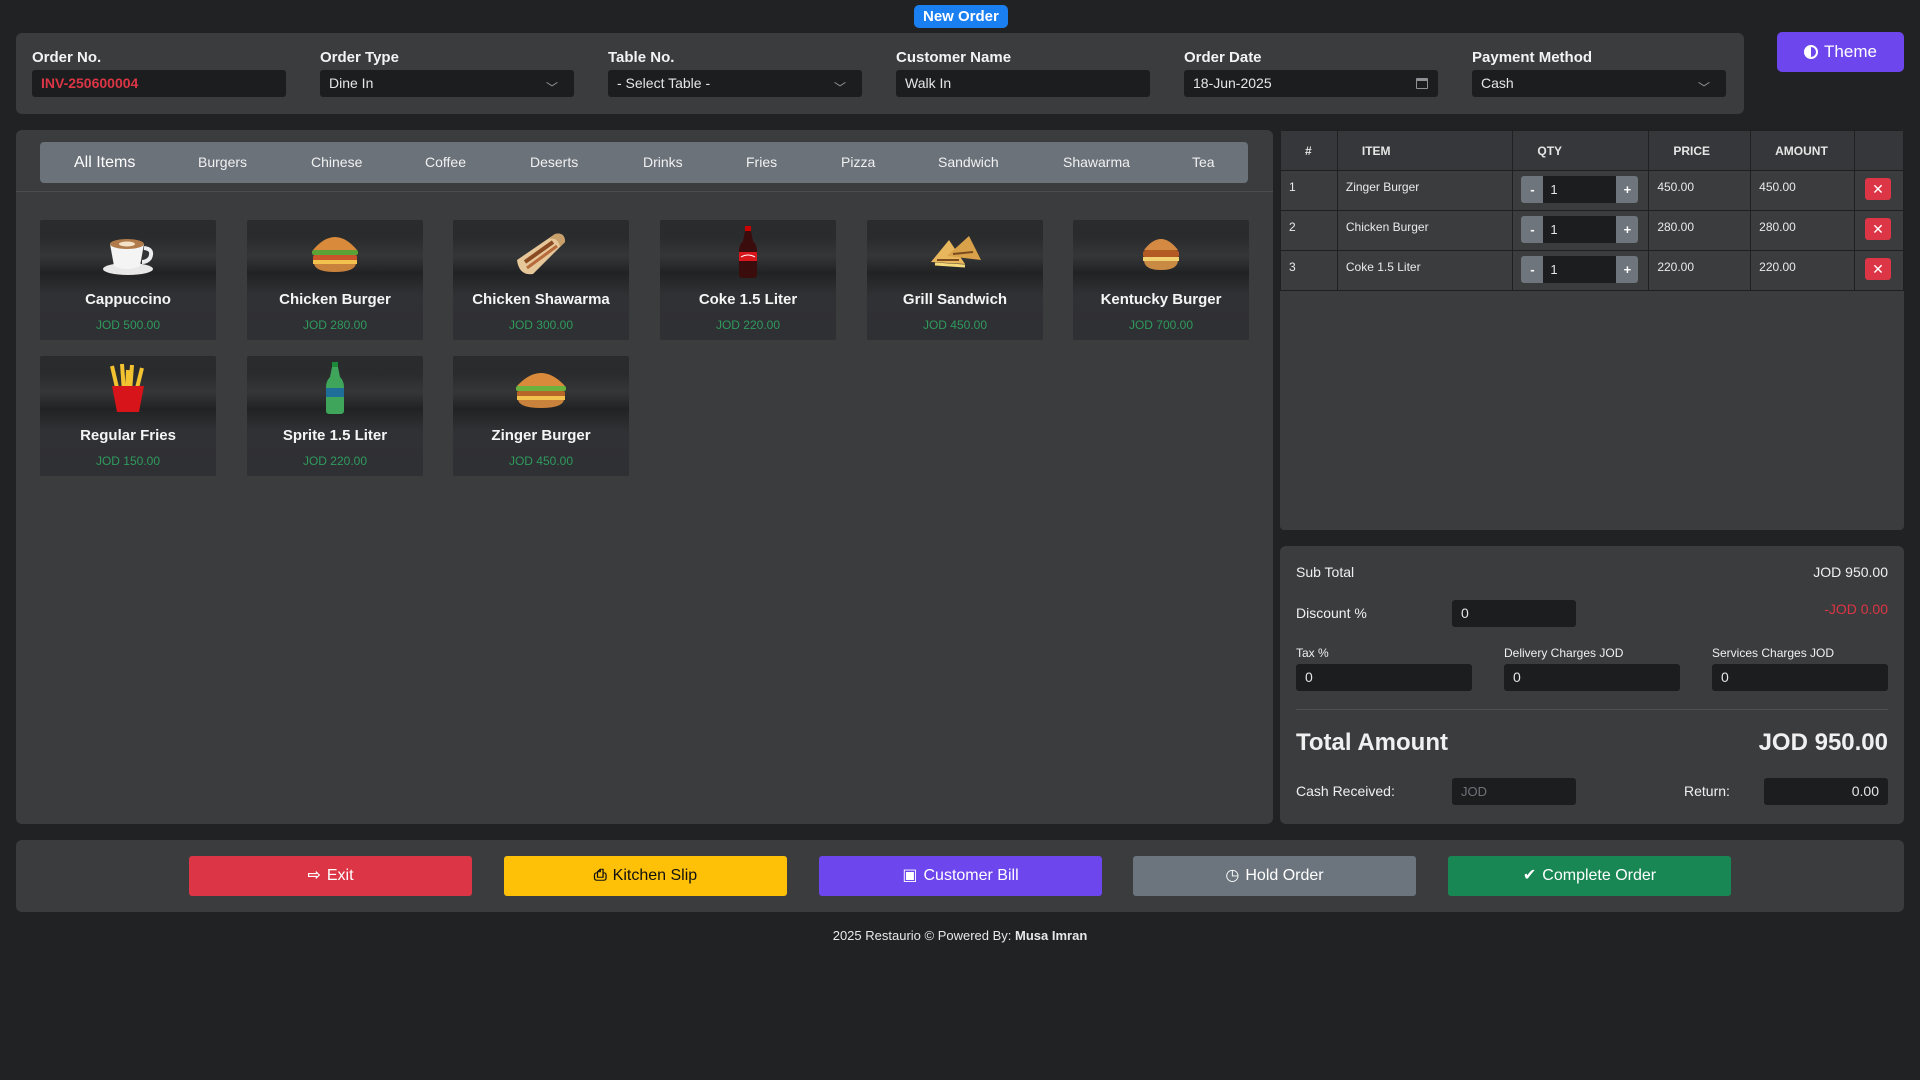 This screenshot has width=1920, height=1080. I want to click on row-price: 450.00, so click(1700, 190).